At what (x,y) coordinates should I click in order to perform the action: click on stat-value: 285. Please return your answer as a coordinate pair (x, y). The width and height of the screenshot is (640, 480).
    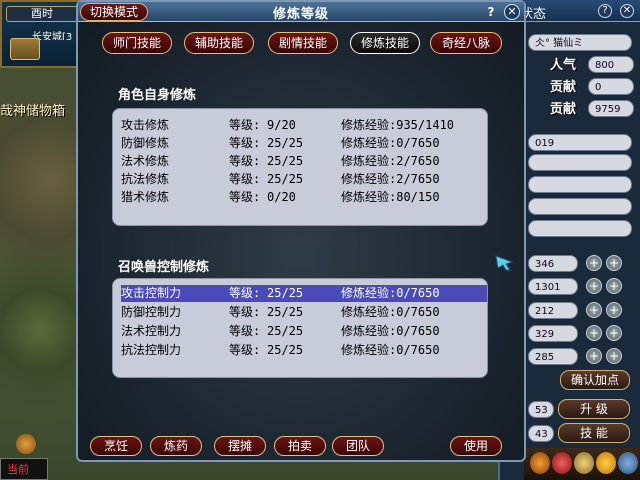
    Looking at the image, I should click on (553, 356).